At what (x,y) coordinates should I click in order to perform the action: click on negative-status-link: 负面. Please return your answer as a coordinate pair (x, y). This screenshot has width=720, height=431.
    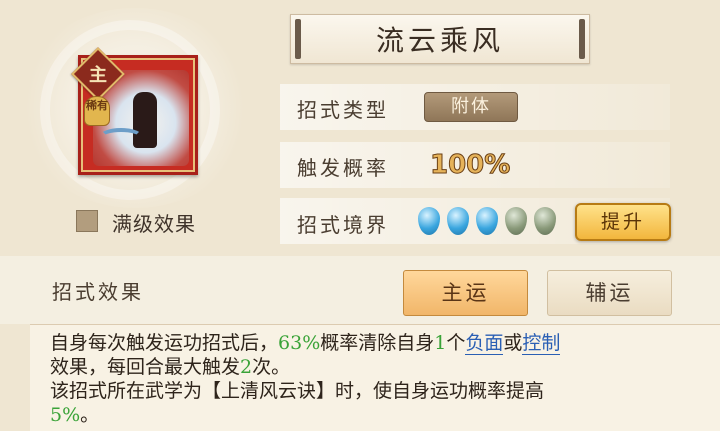
    Looking at the image, I should click on (484, 343).